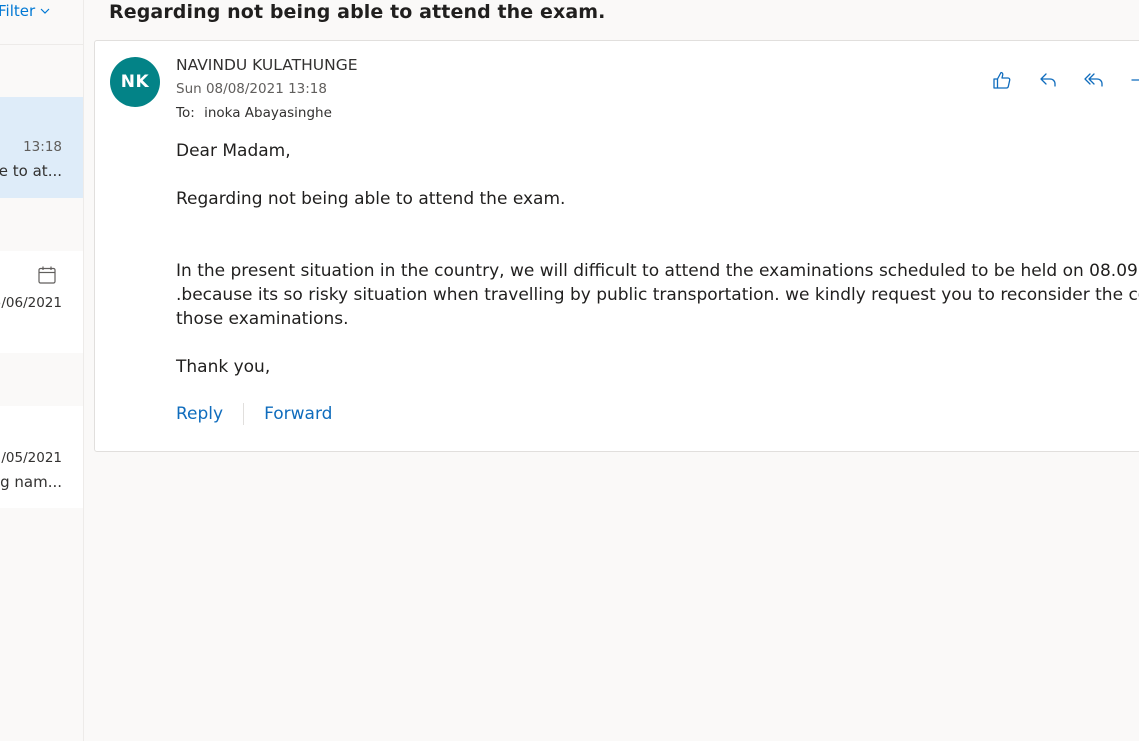  What do you see at coordinates (47, 275) in the screenshot?
I see `calendar-icon` at bounding box center [47, 275].